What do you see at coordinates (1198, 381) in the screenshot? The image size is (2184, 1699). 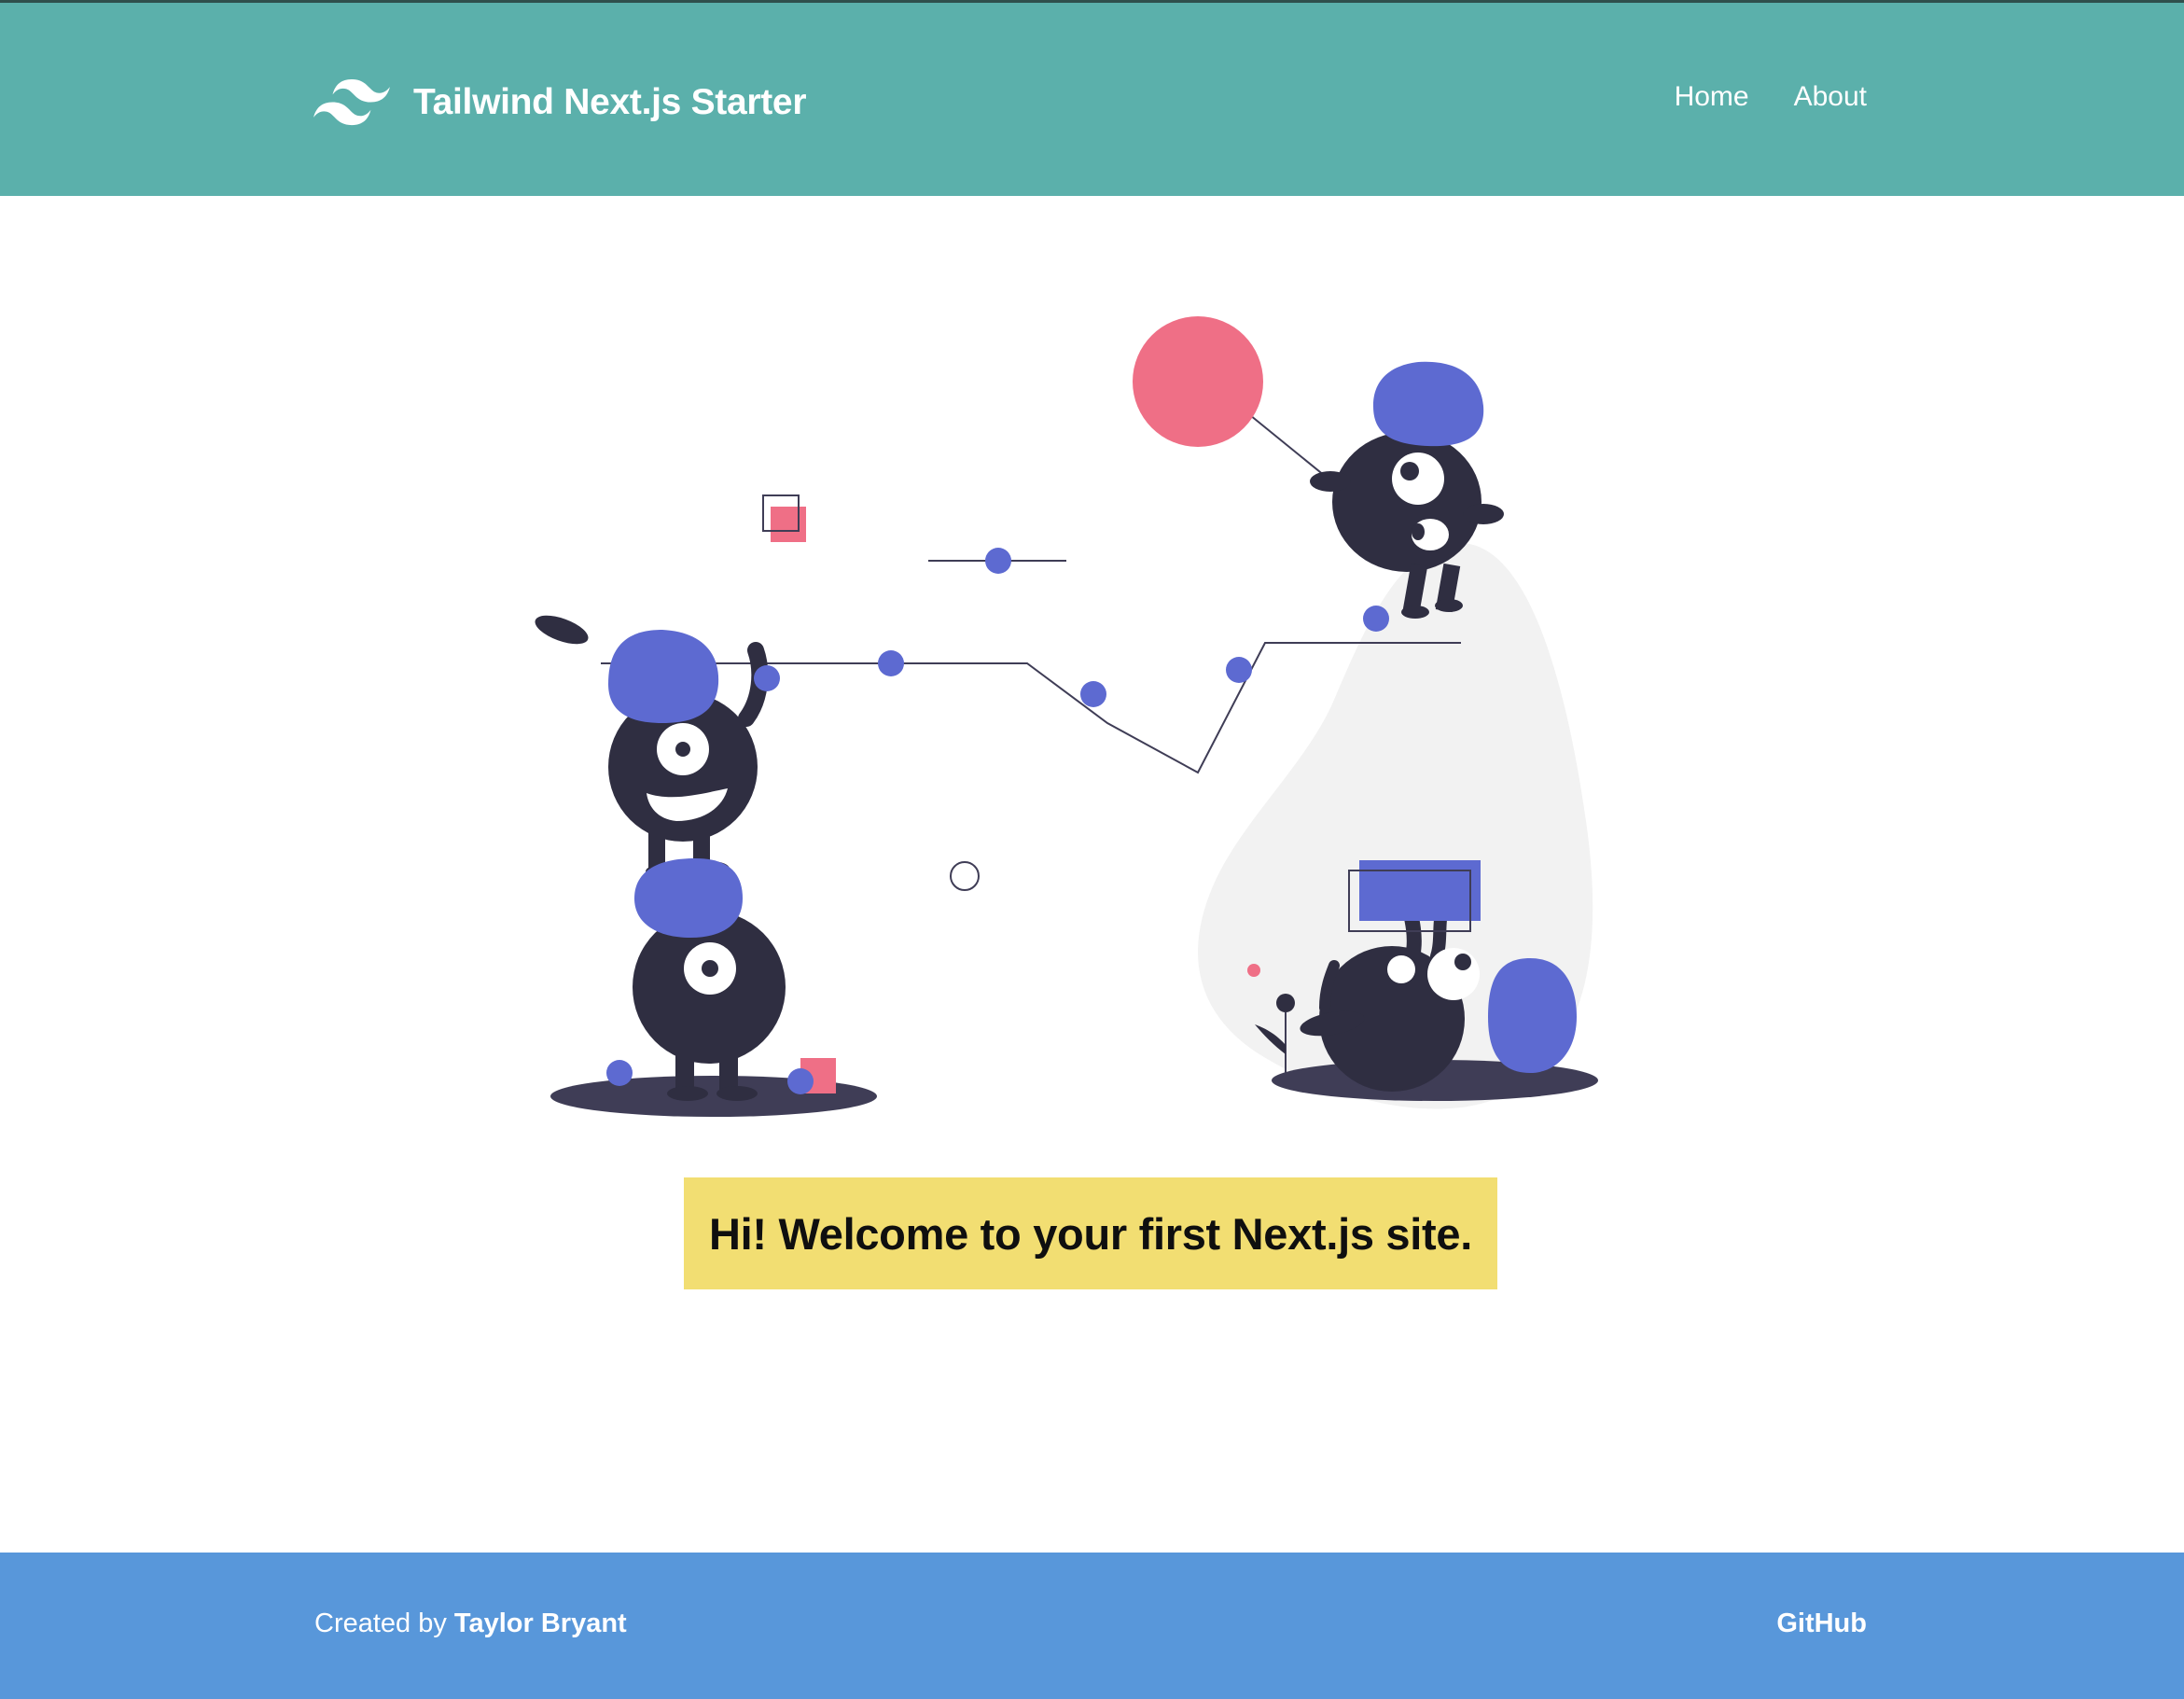 I see `balloon` at bounding box center [1198, 381].